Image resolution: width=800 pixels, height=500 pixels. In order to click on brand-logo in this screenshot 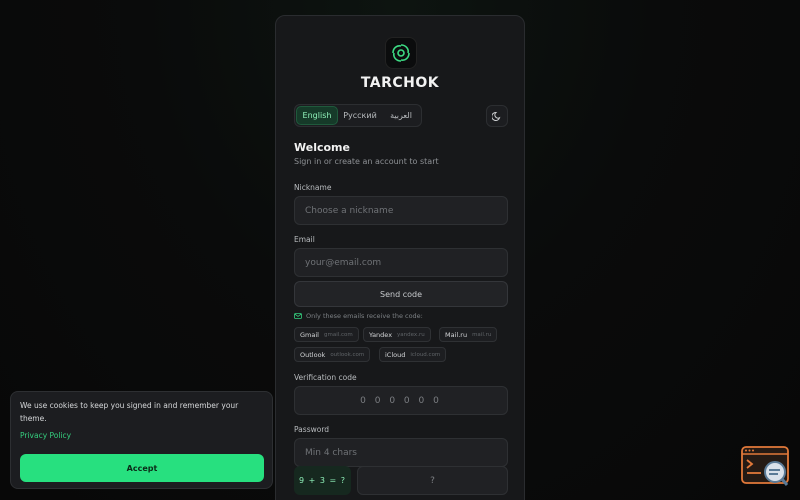, I will do `click(401, 53)`.